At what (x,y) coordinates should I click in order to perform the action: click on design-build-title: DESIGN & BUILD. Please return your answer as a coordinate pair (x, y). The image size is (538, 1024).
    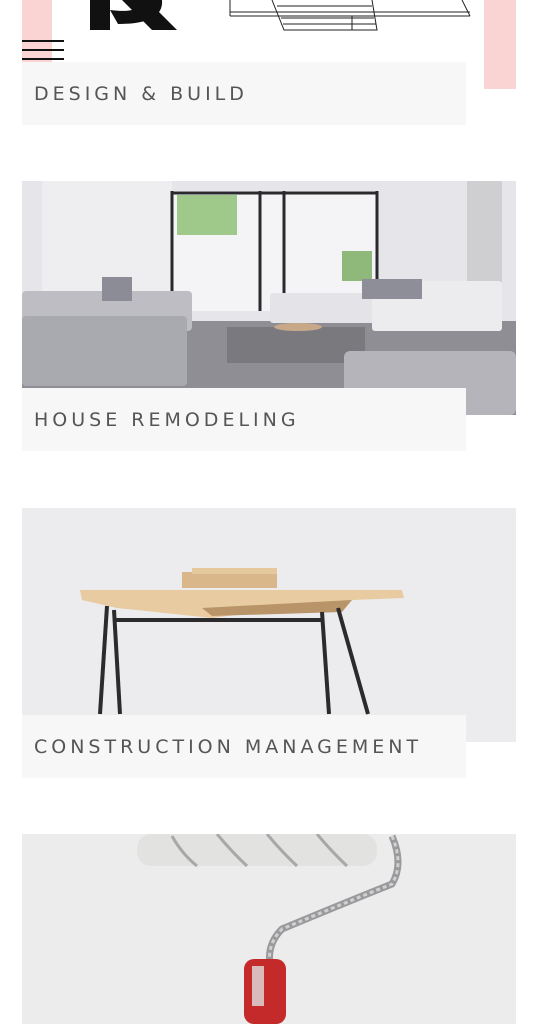
    Looking at the image, I should click on (244, 93).